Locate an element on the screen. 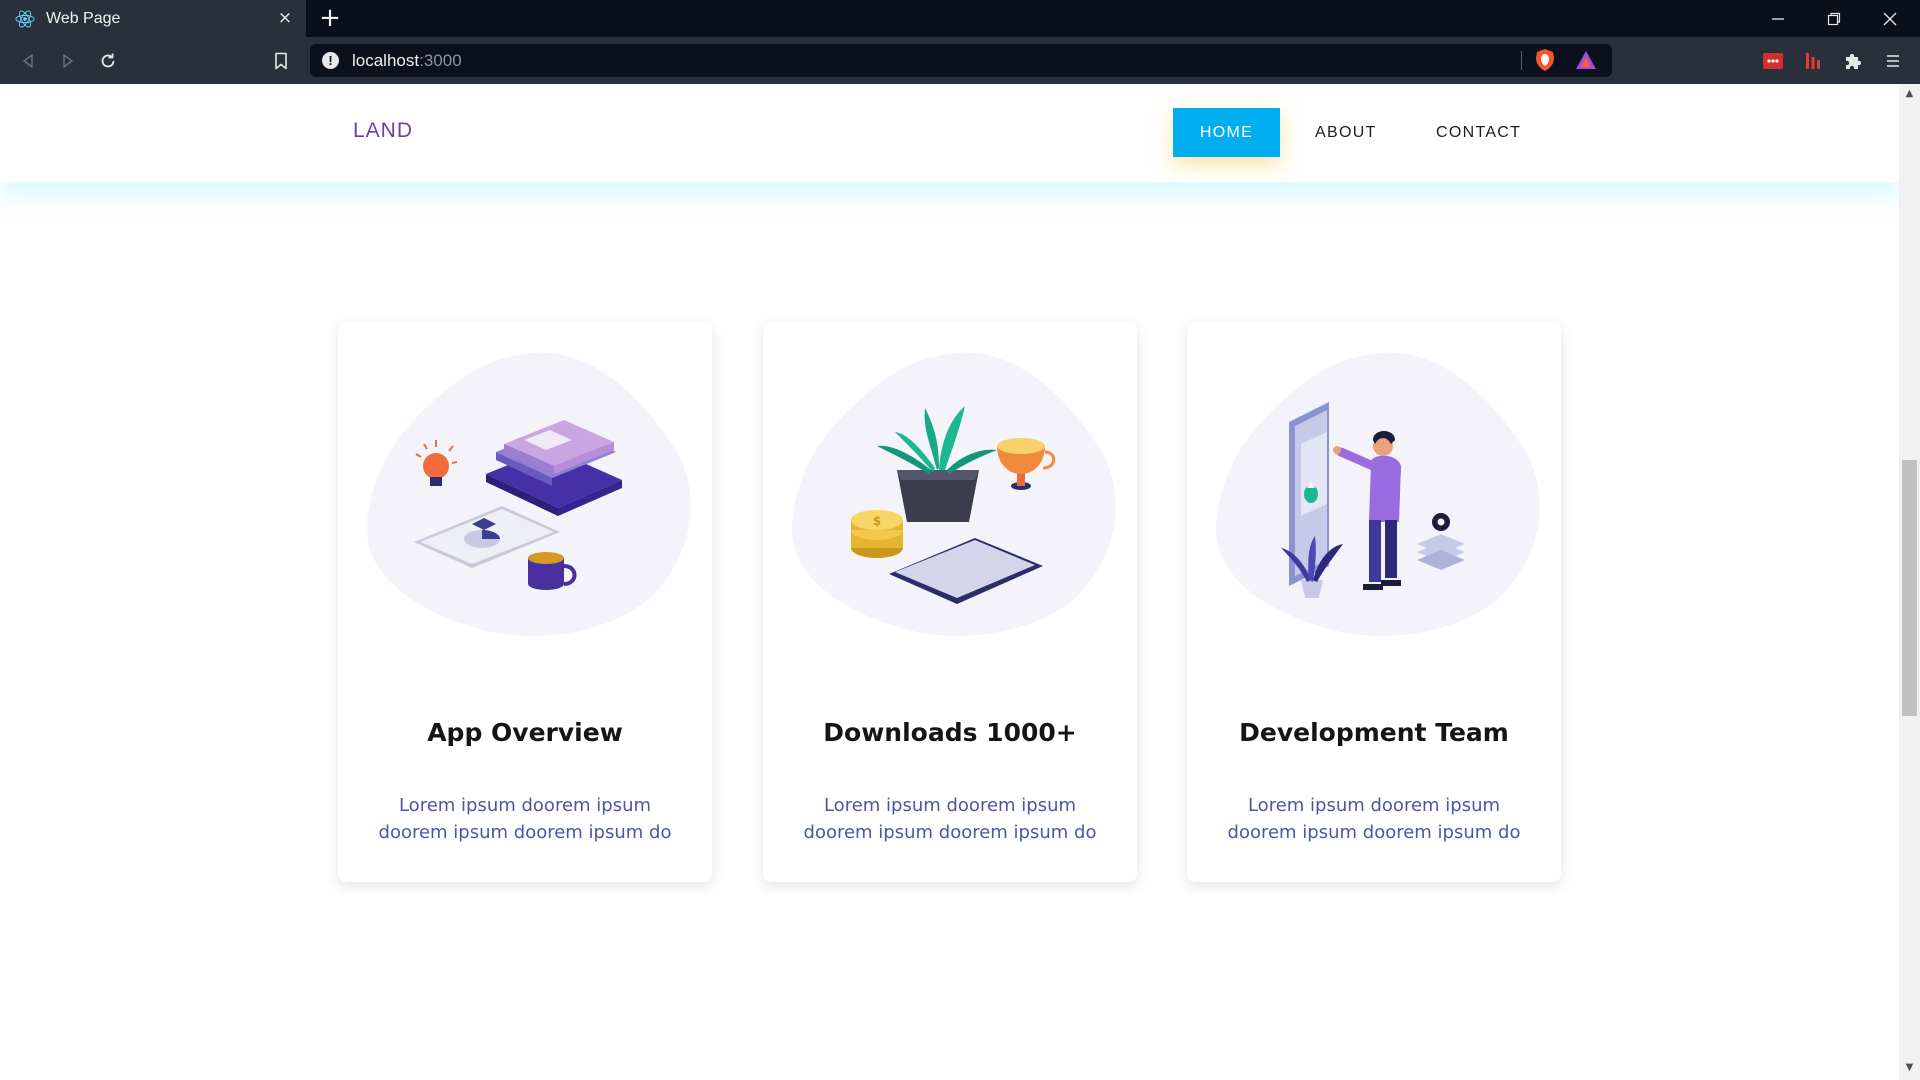  scroll-down-arrow-icon: ▼ is located at coordinates (1909, 1068).